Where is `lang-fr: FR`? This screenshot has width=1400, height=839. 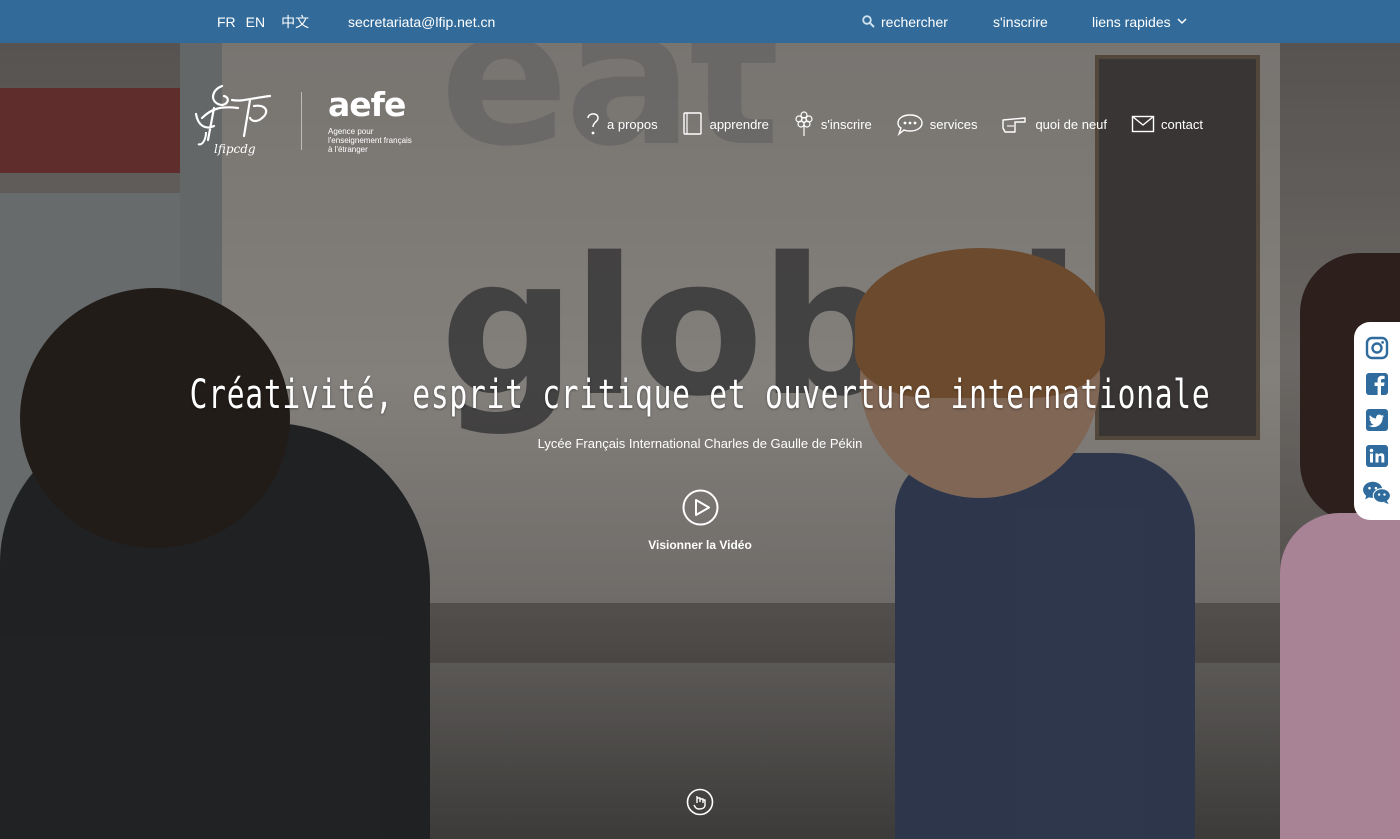 lang-fr: FR is located at coordinates (226, 22).